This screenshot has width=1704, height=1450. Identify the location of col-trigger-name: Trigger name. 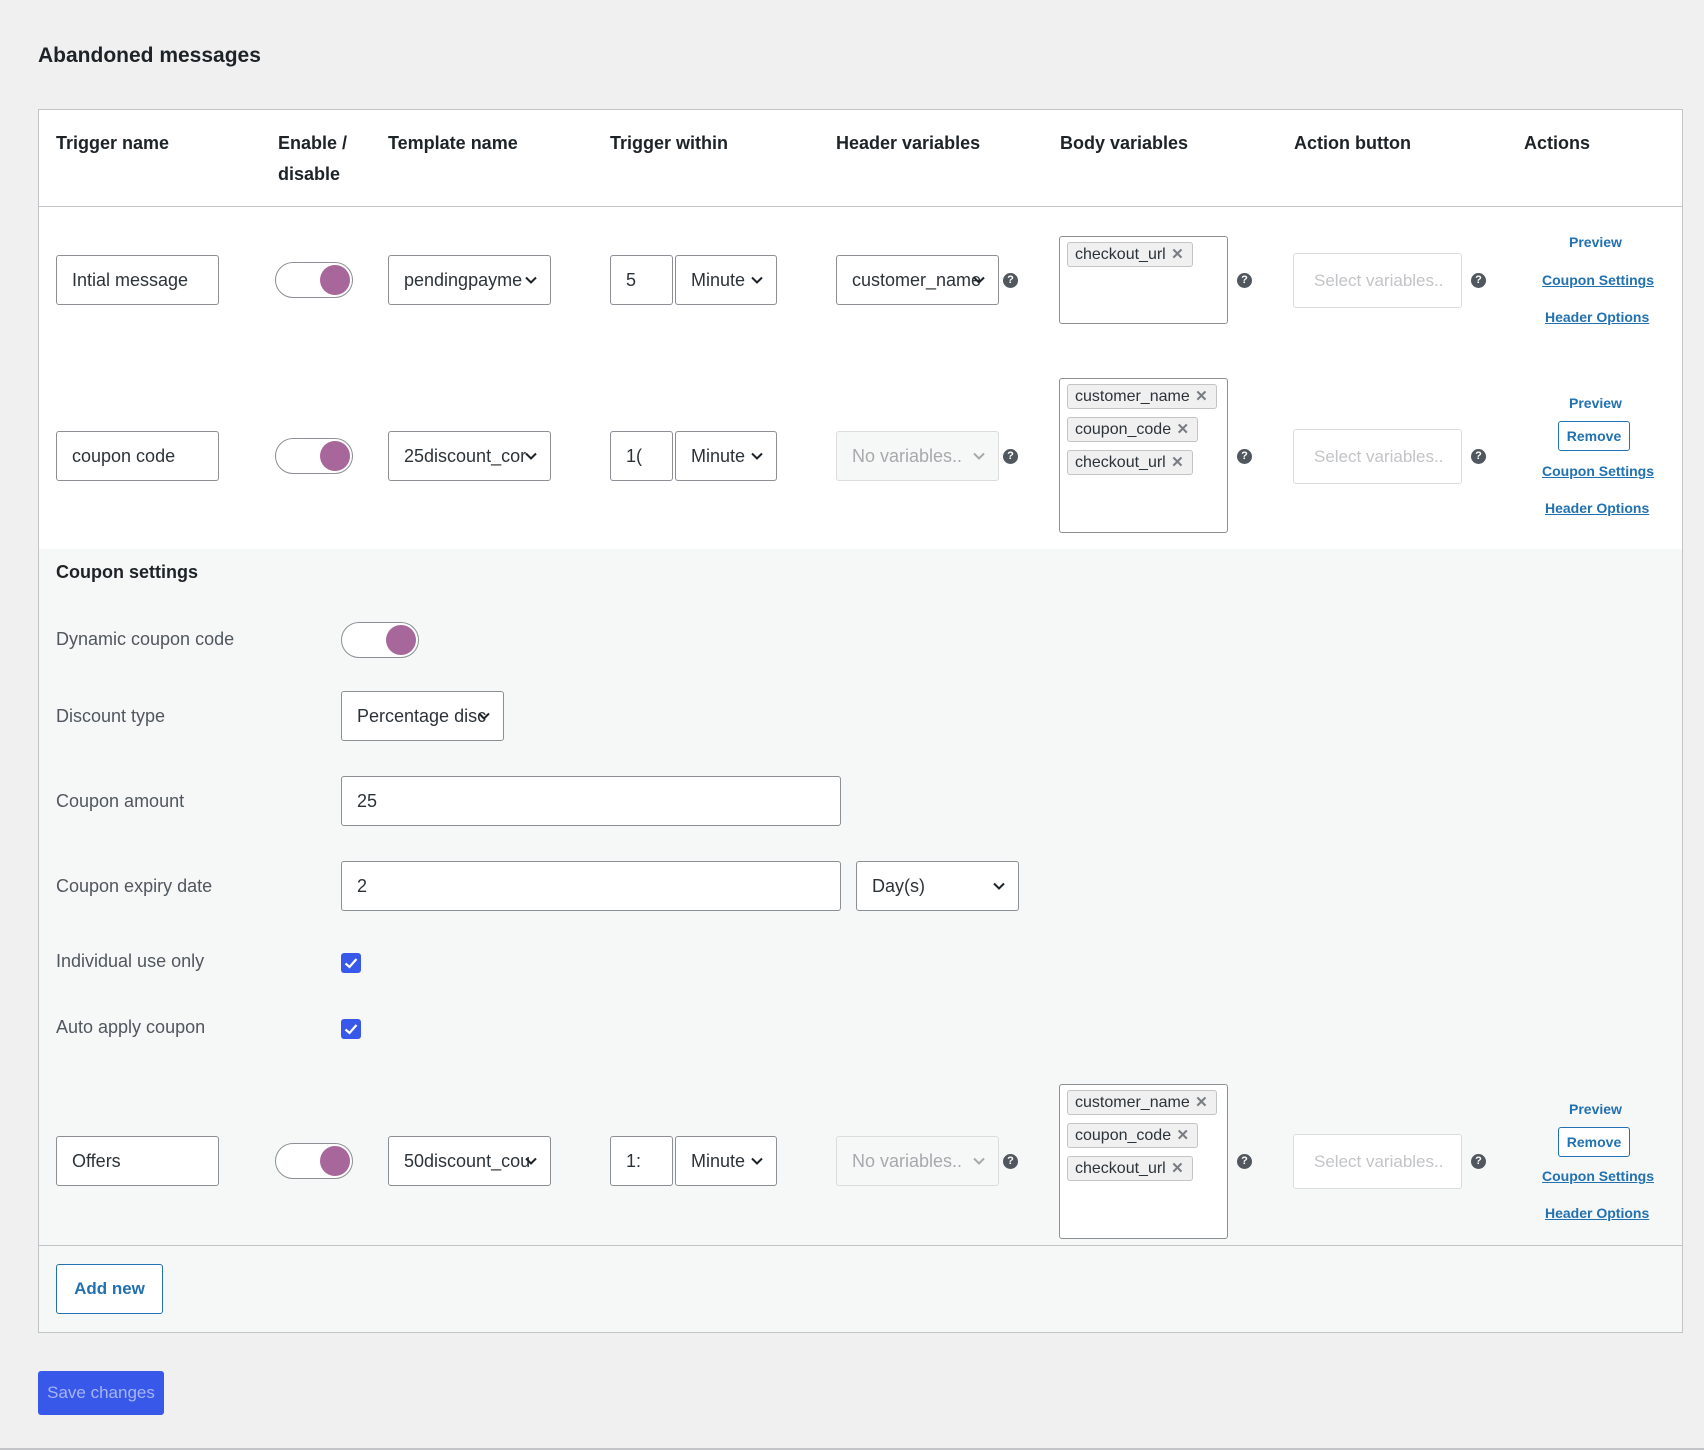
(113, 143).